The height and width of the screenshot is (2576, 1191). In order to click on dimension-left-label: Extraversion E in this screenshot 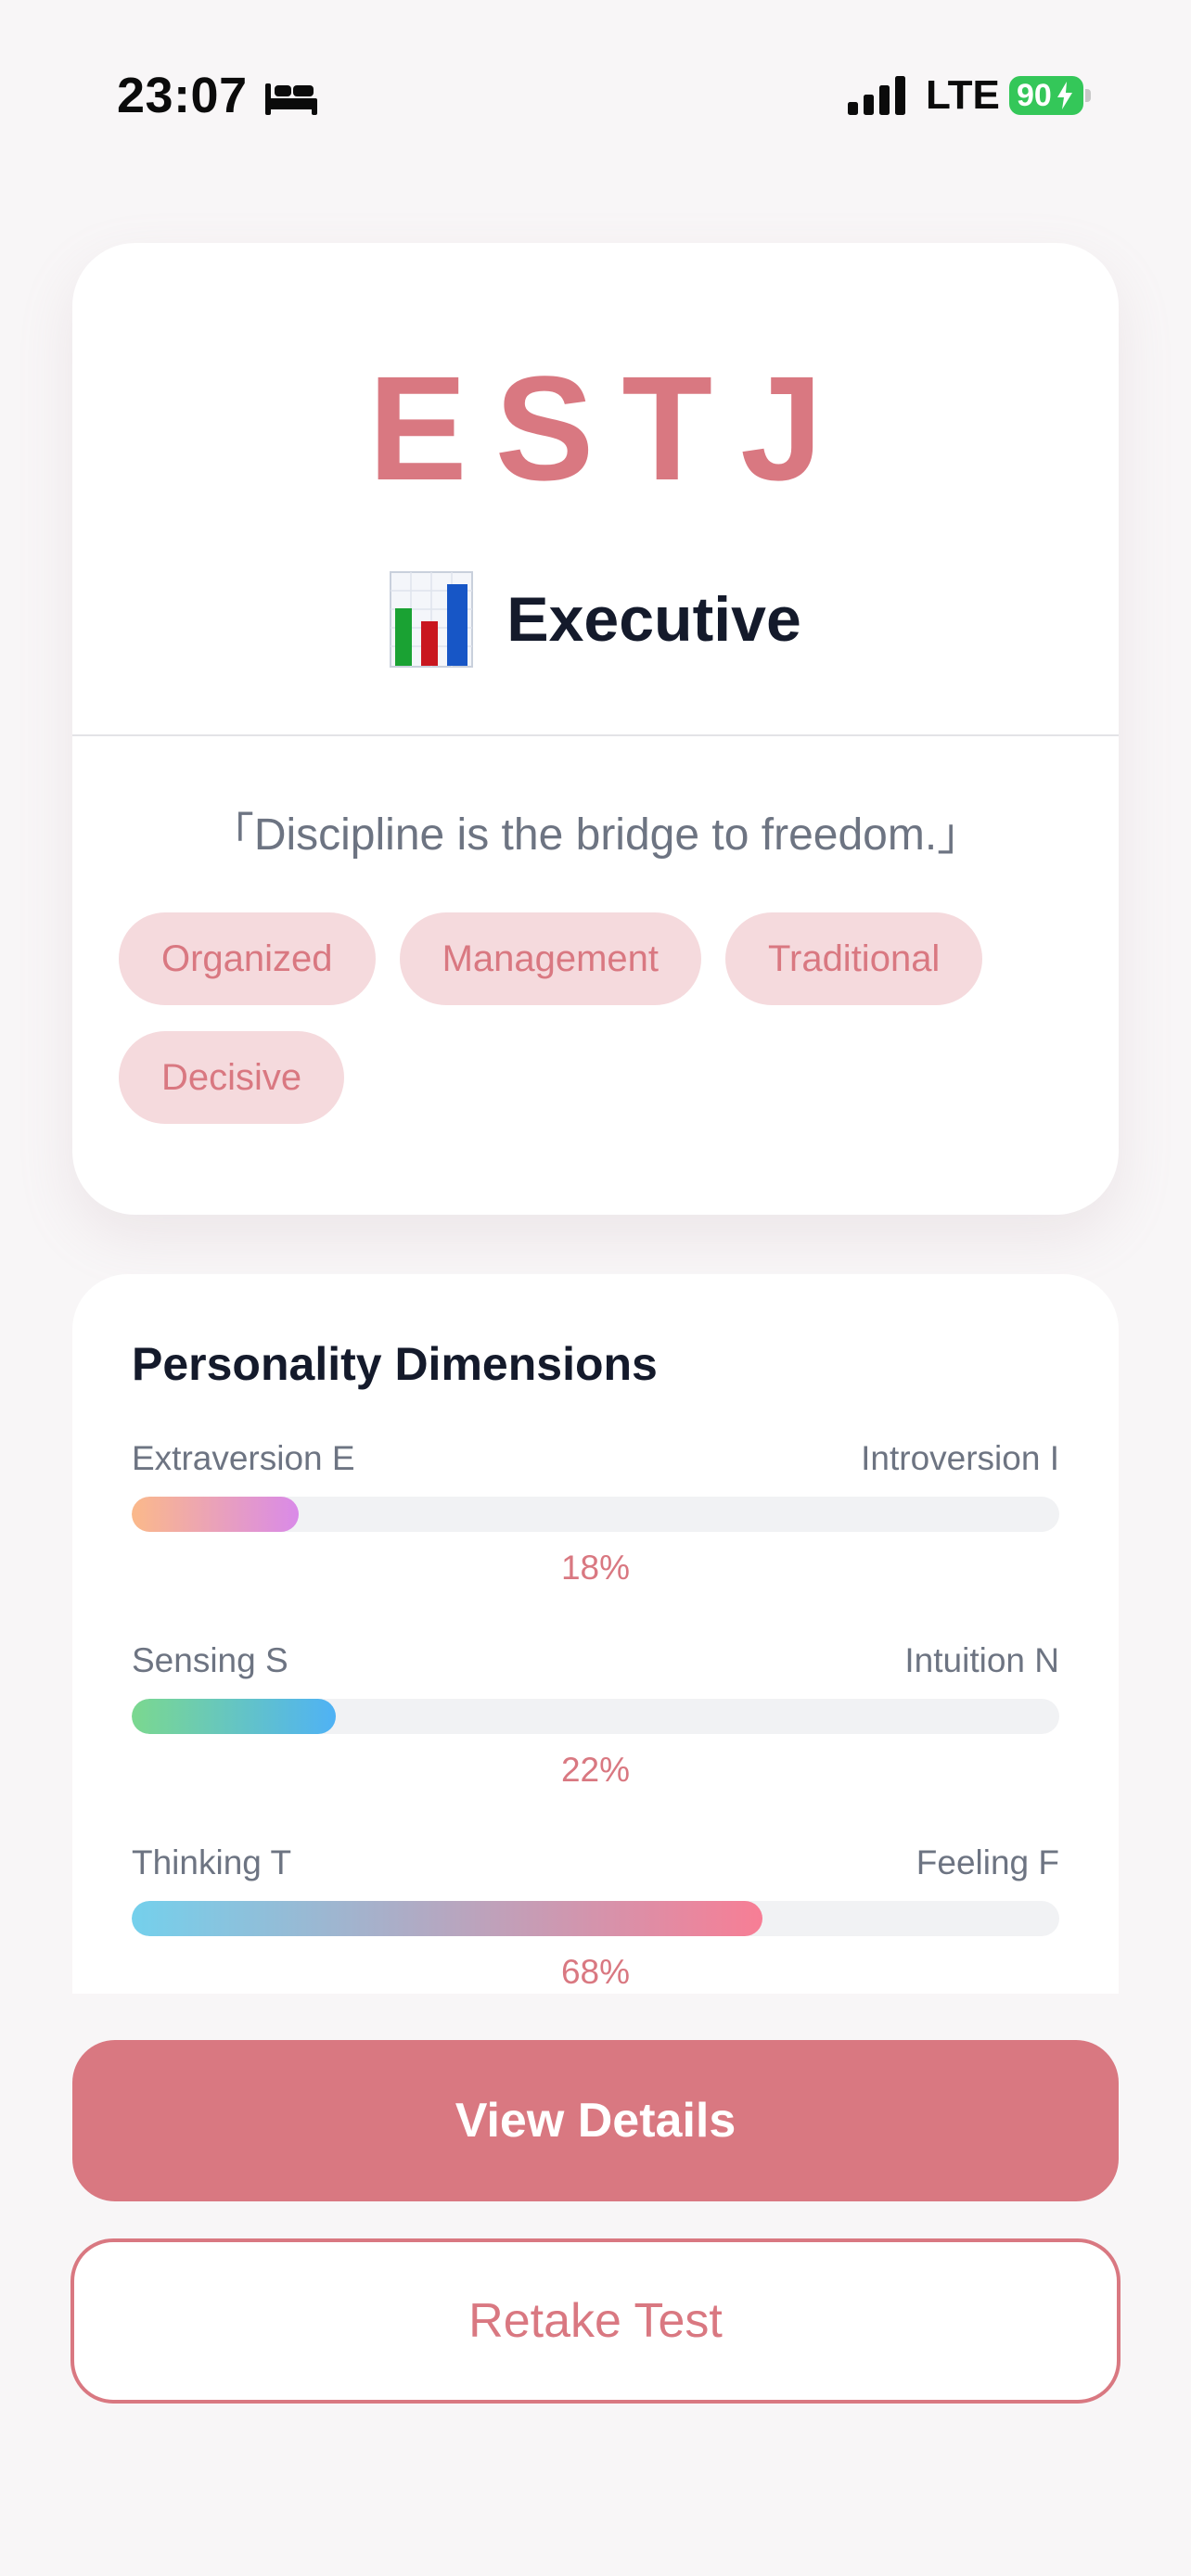, I will do `click(244, 1458)`.